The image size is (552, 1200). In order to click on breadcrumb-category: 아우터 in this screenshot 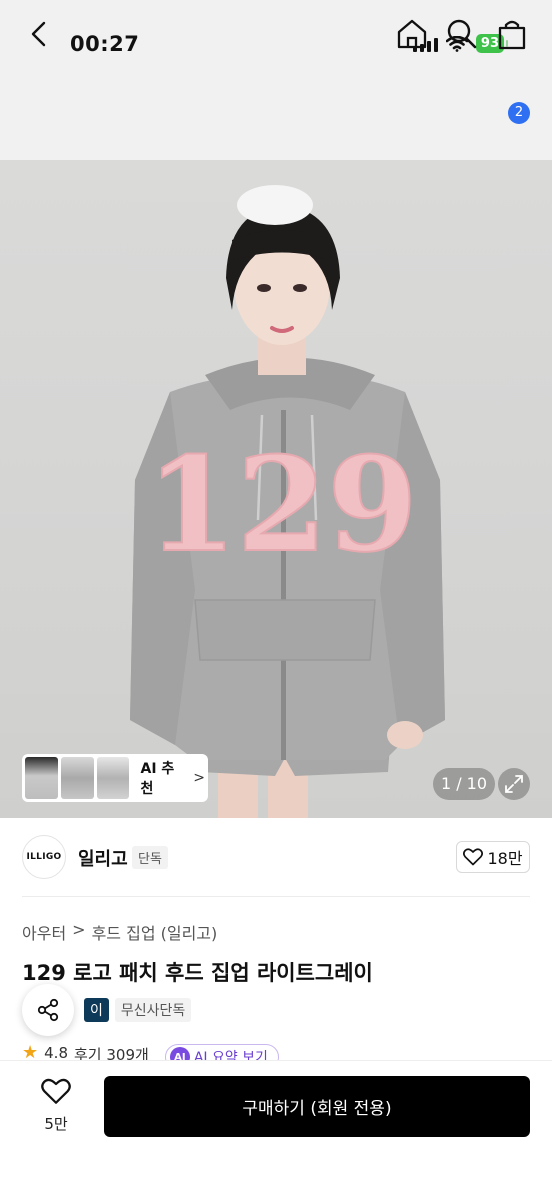, I will do `click(44, 932)`.